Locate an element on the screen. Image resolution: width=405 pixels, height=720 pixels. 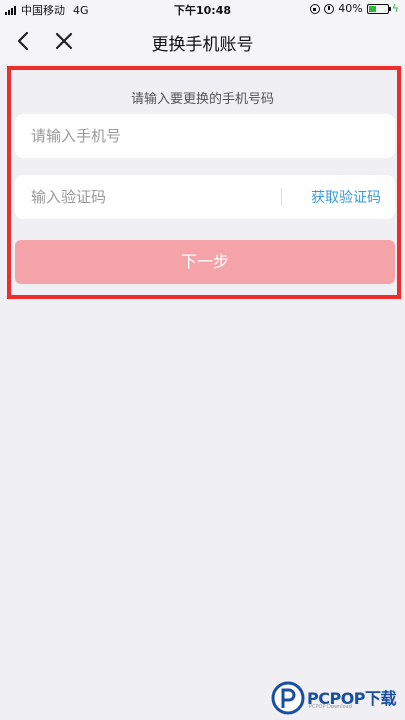
battery-percent: 40% is located at coordinates (350, 8).